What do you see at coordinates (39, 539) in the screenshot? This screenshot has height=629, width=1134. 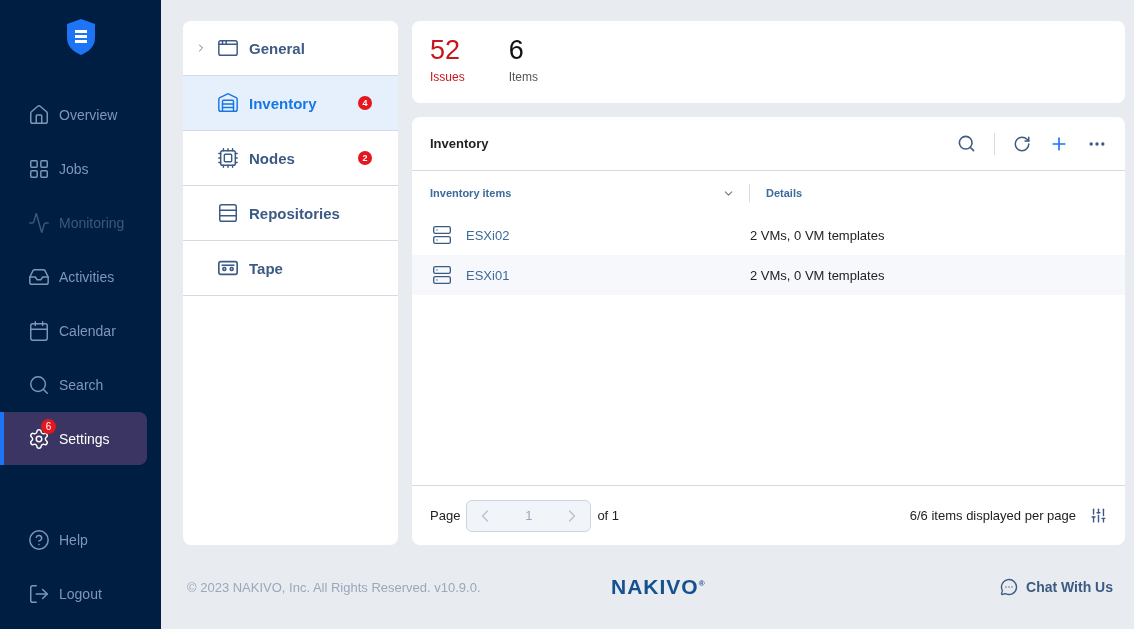 I see `help-icon` at bounding box center [39, 539].